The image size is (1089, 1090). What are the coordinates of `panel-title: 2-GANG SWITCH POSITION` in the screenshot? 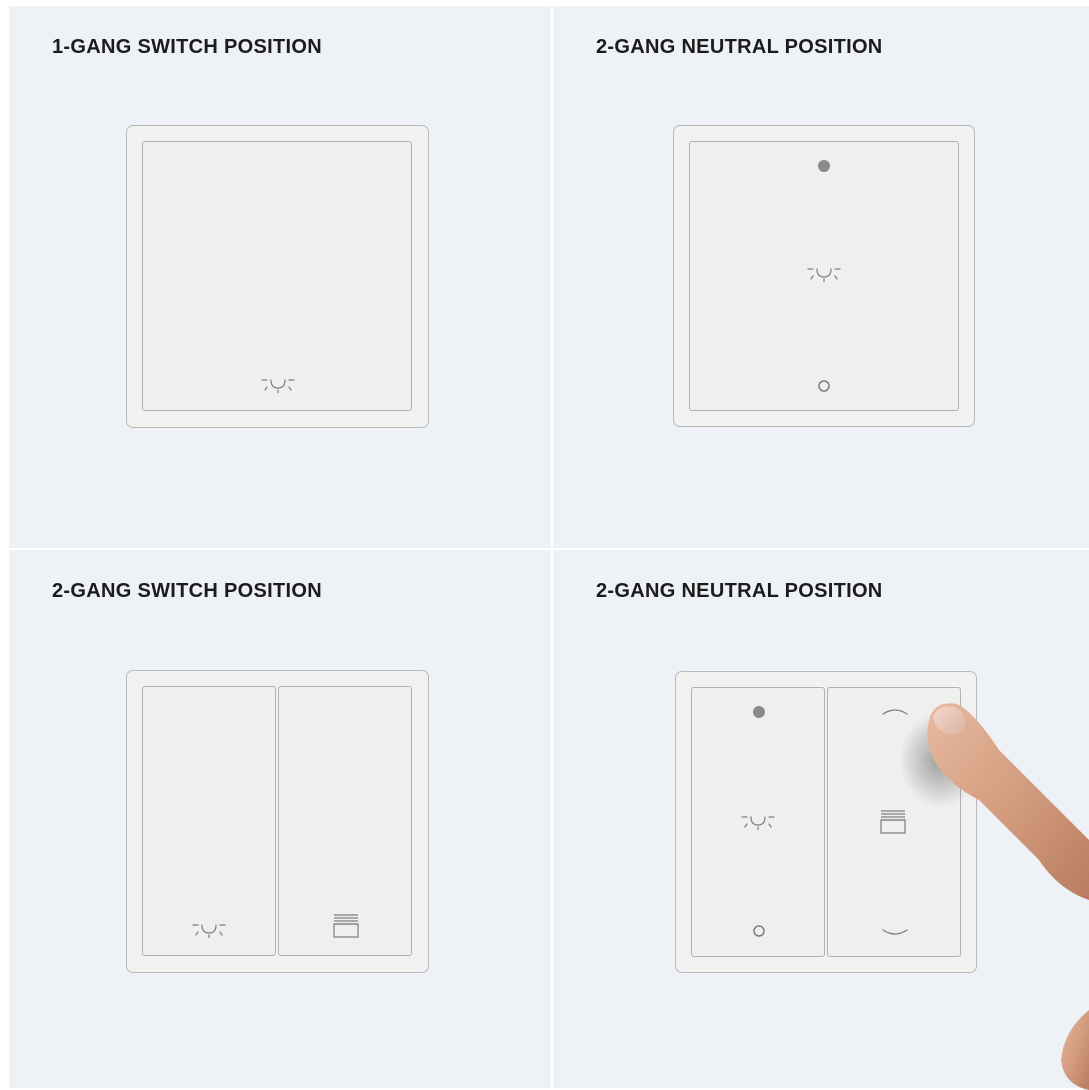 It's located at (187, 591).